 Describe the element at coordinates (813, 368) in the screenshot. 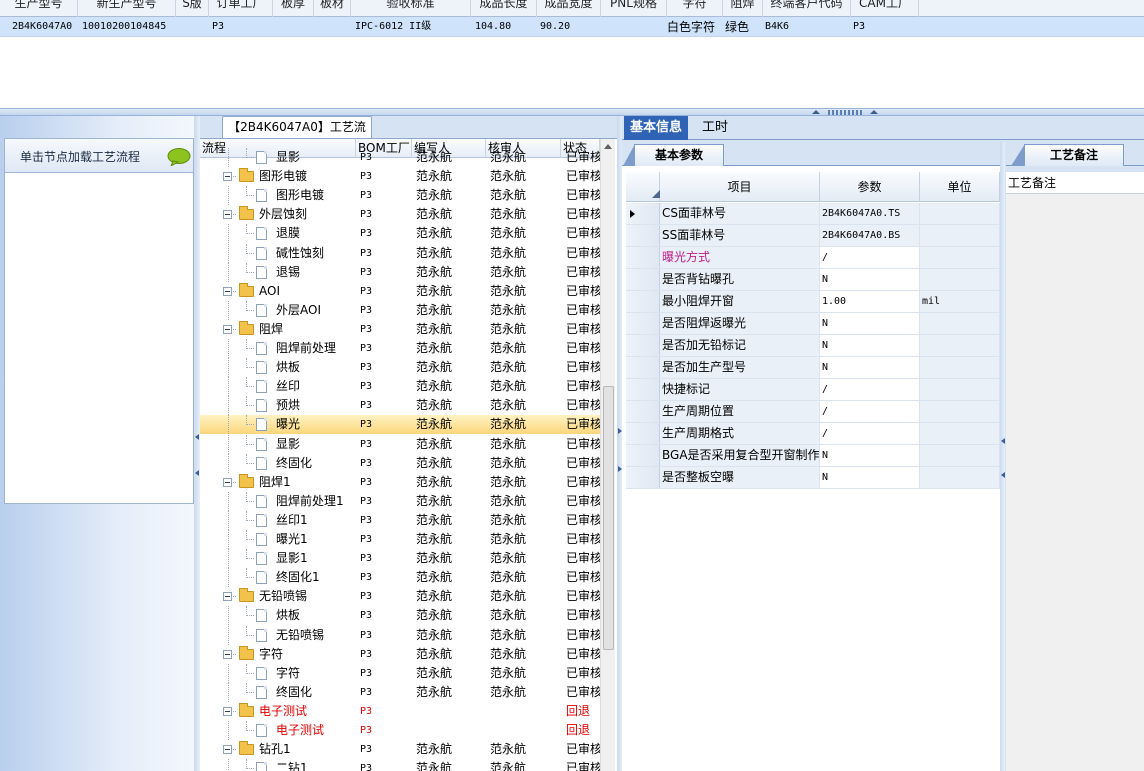

I see `param-row: 是否加生产型号 N` at that location.